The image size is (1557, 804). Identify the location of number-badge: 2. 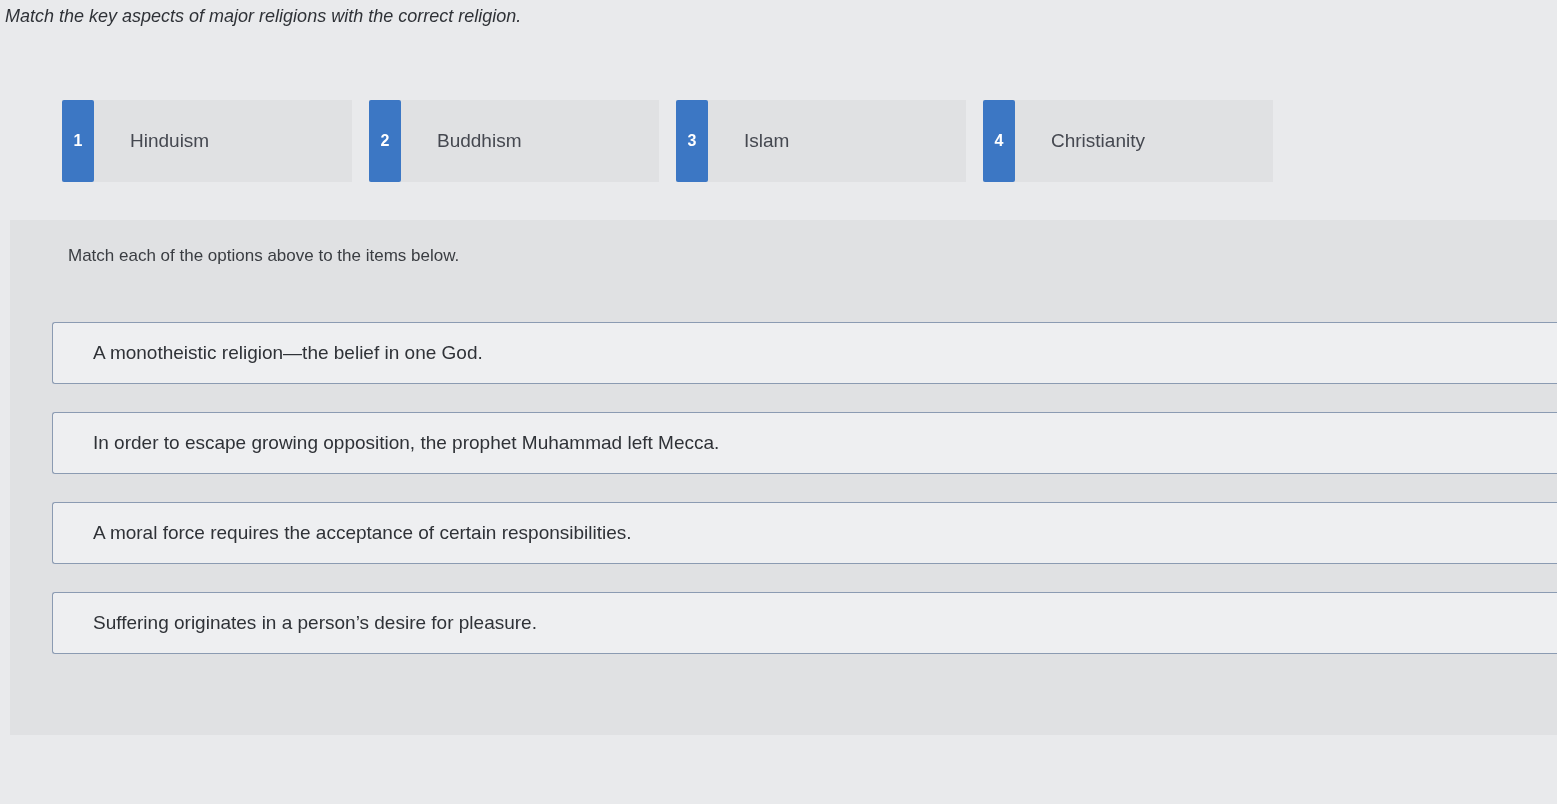
(385, 141).